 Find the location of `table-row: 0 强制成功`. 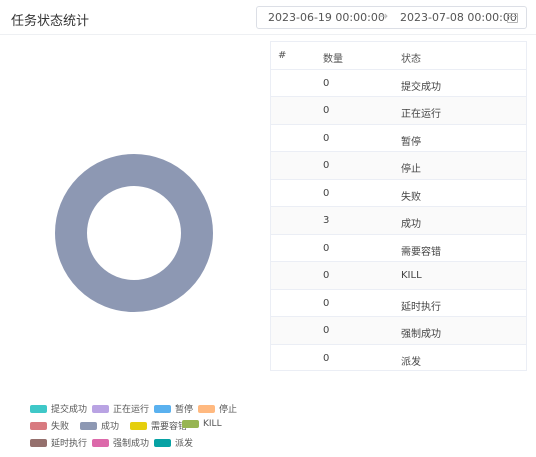

table-row: 0 强制成功 is located at coordinates (398, 331).